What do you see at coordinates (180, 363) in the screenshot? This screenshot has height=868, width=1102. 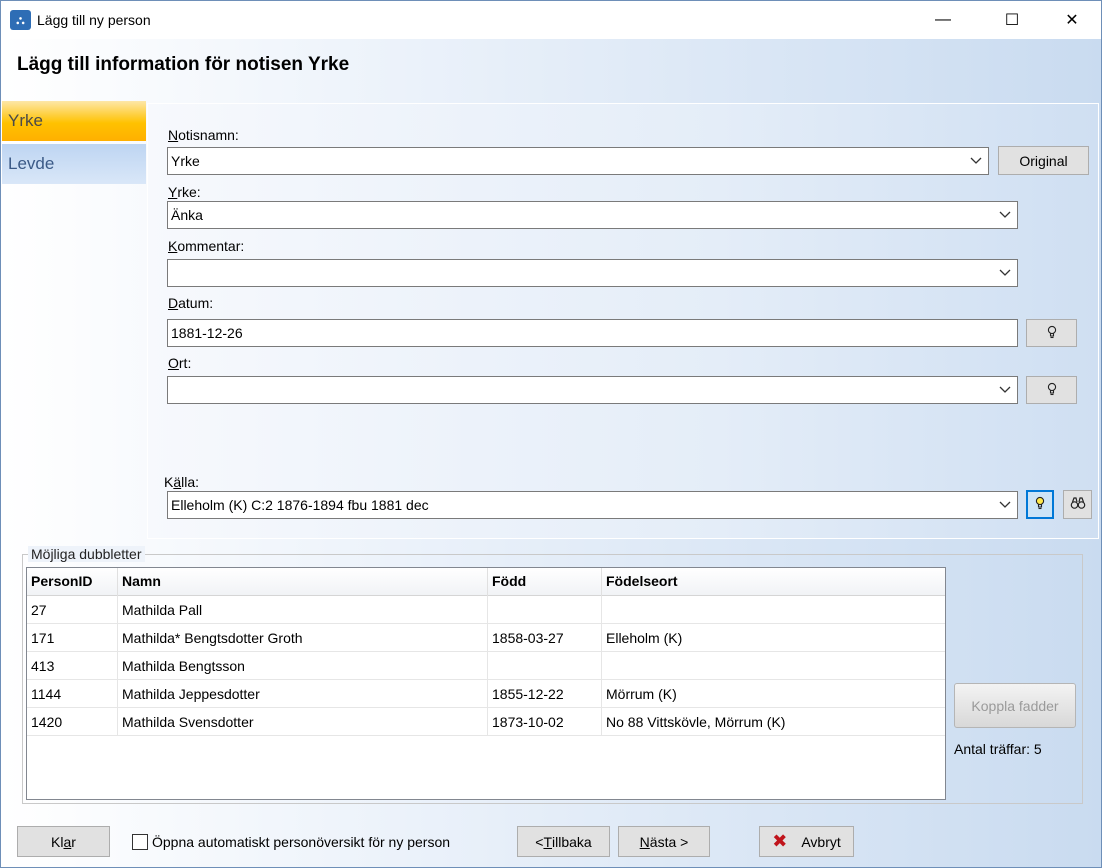 I see `ort-label: Ort:` at bounding box center [180, 363].